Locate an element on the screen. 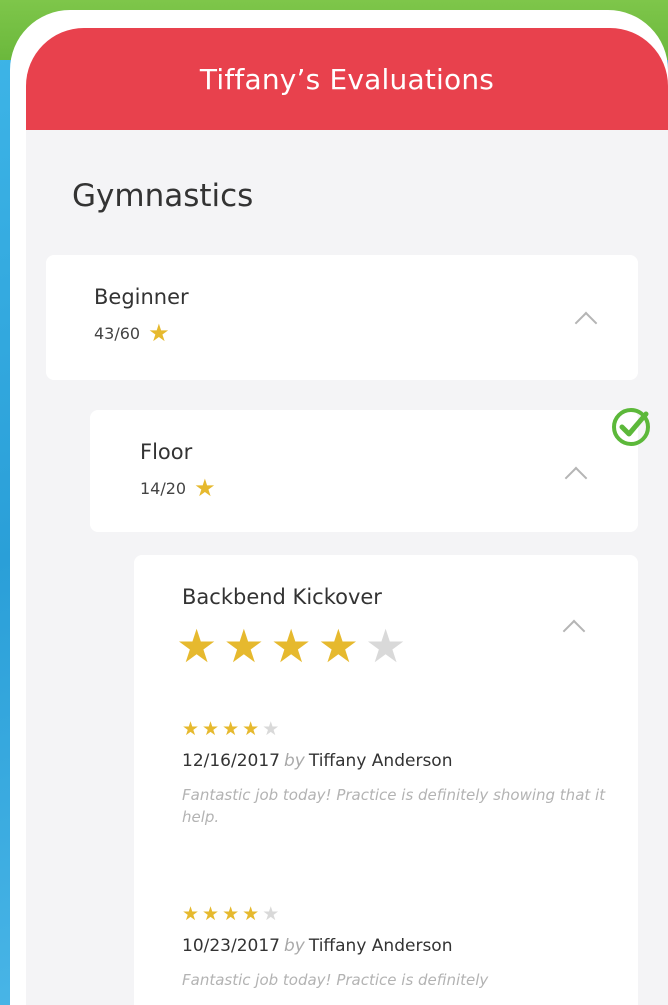 The height and width of the screenshot is (1005, 668). skill-name: Backbend Kickover is located at coordinates (282, 597).